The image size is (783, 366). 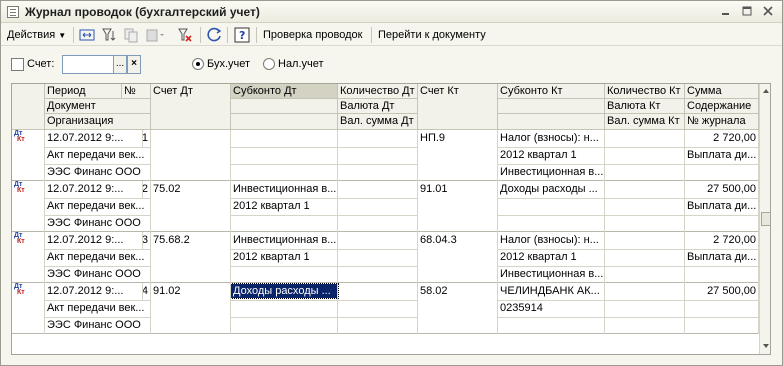 I want to click on header-cur-sum-dt: Вал. сумма Дт, so click(x=378, y=122).